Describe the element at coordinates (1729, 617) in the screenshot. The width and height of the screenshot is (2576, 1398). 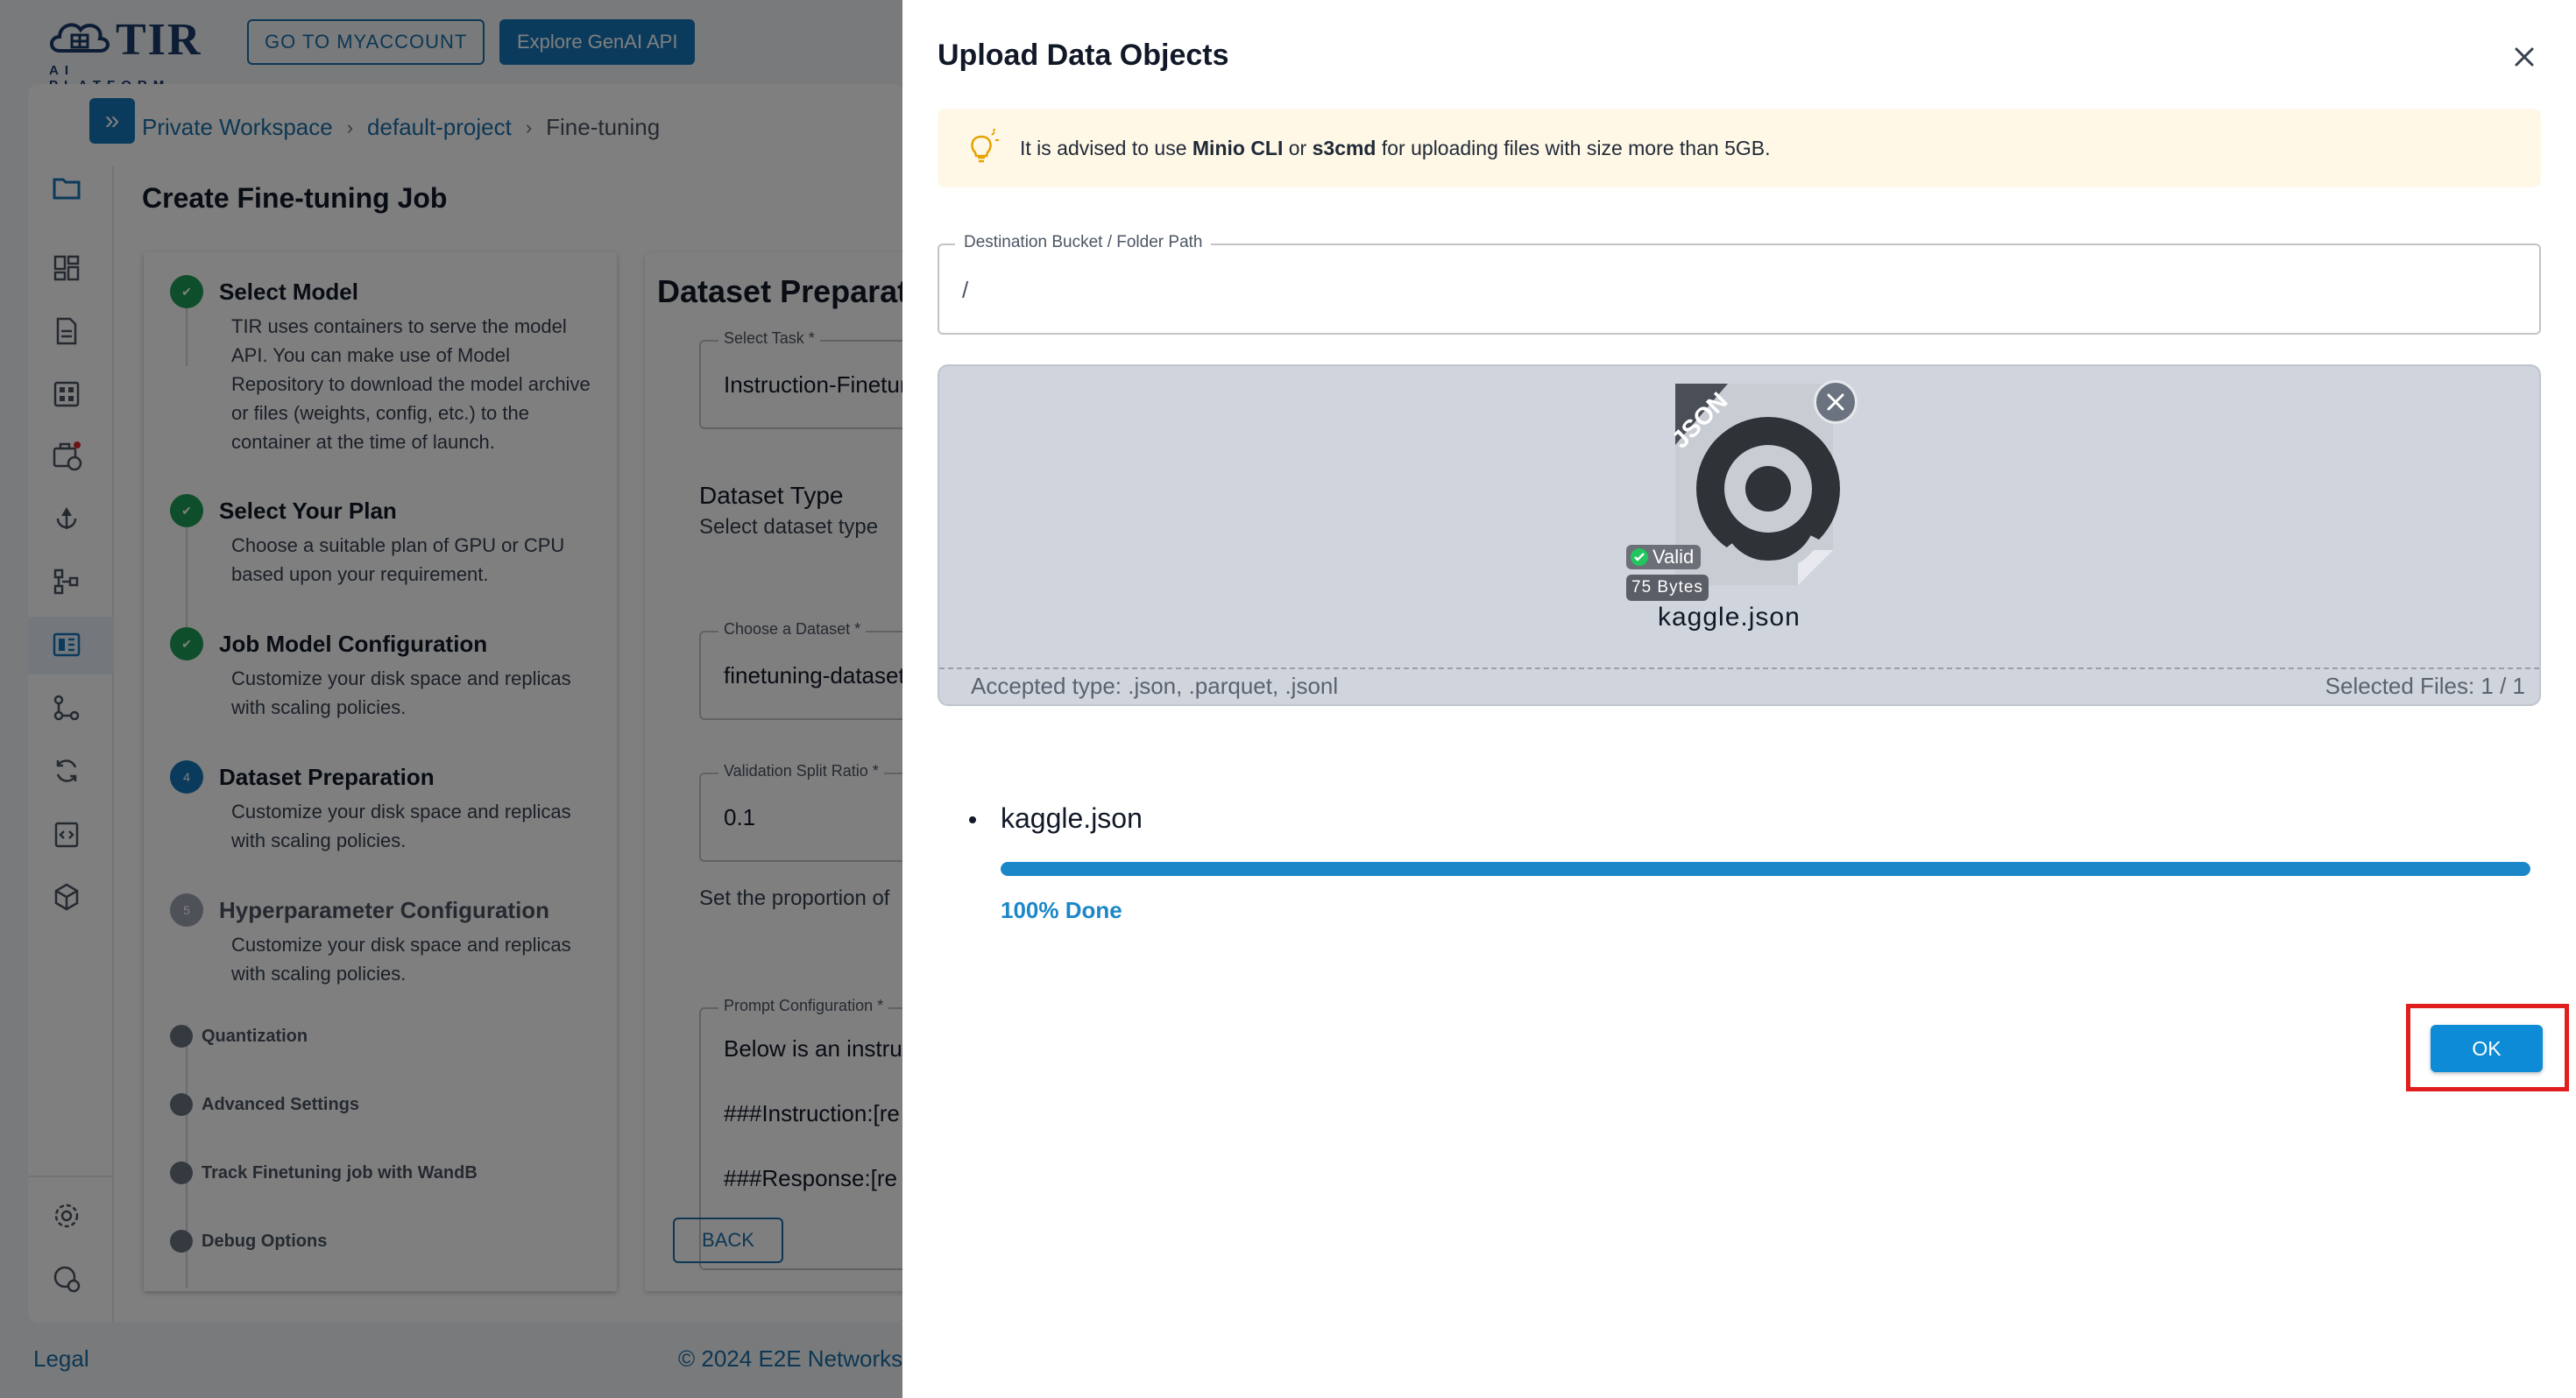
I see `file-name: kaggle.json` at that location.